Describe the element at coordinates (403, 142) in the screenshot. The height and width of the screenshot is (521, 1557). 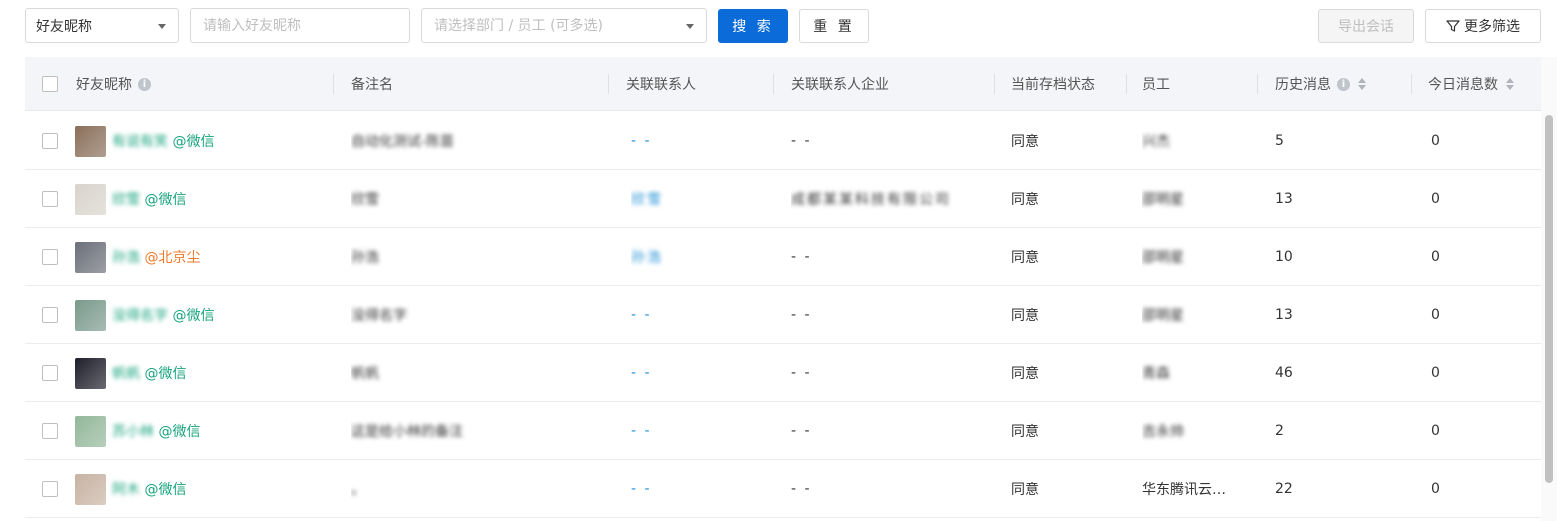
I see `remark-text: 自动化测试-陈苗` at that location.